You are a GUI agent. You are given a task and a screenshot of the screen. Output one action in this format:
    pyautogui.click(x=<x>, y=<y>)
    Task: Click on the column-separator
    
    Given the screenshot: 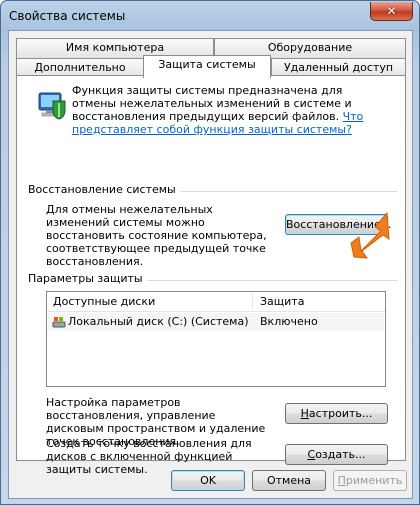 What is the action you would take?
    pyautogui.click(x=252, y=302)
    